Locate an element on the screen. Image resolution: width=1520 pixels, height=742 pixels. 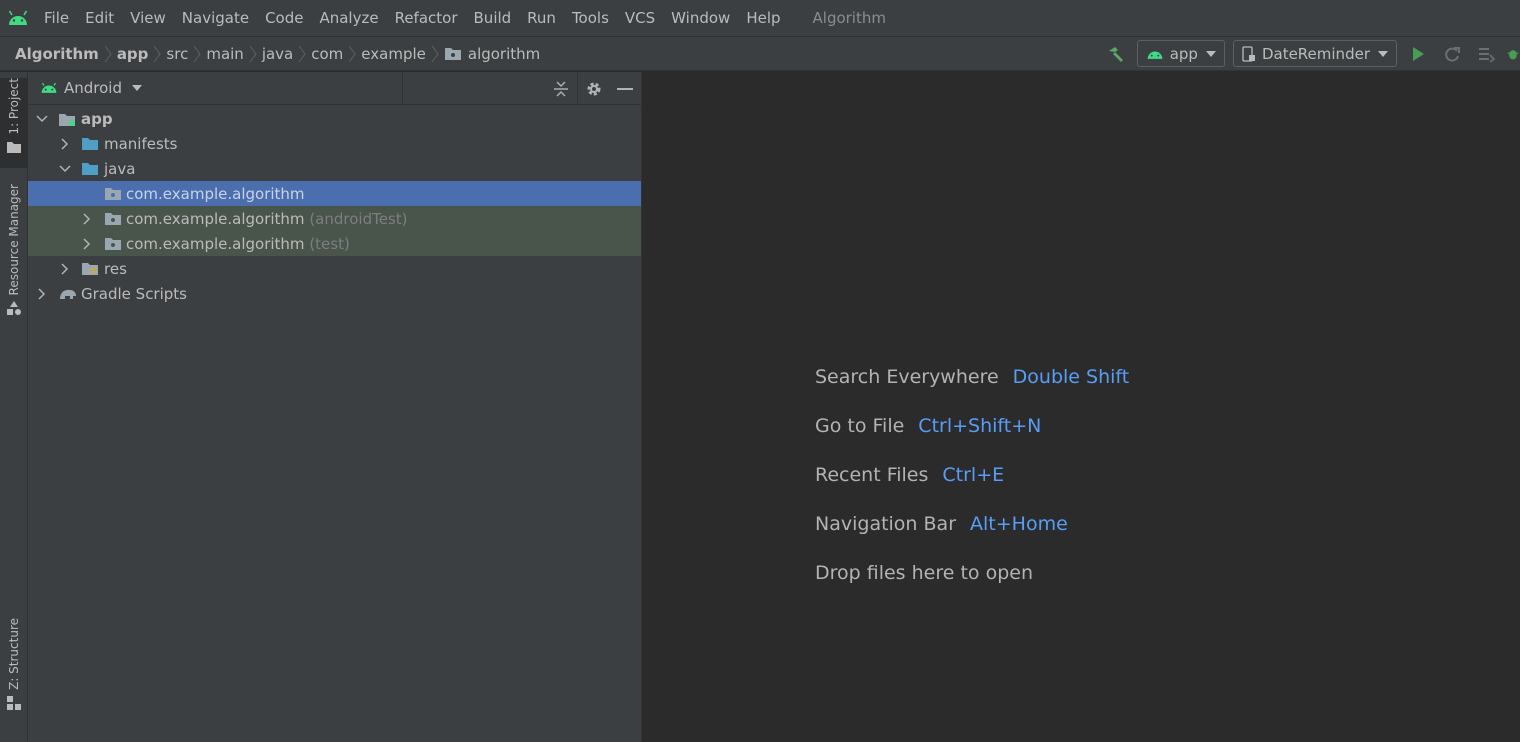
hint-shortcut: Ctrl+E is located at coordinates (973, 475).